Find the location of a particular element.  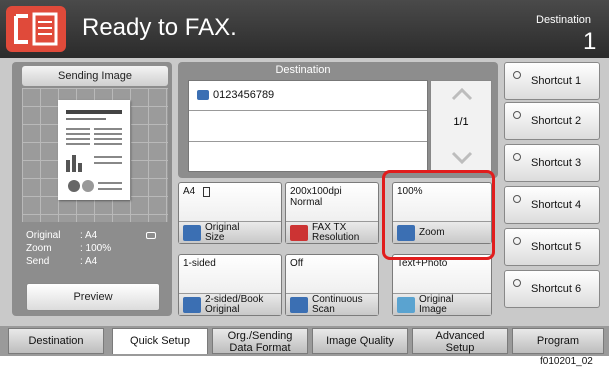

document-thumbnail is located at coordinates (94, 150).